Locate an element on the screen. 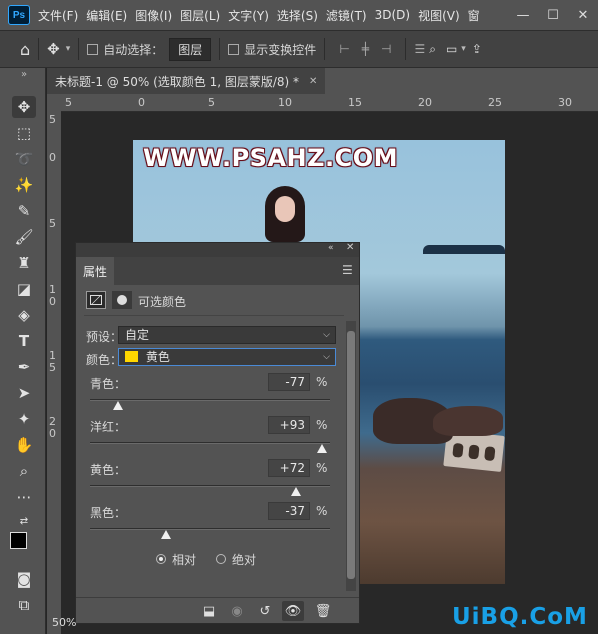 This screenshot has width=598, height=634. align-center-icon: ╪ is located at coordinates (365, 49).